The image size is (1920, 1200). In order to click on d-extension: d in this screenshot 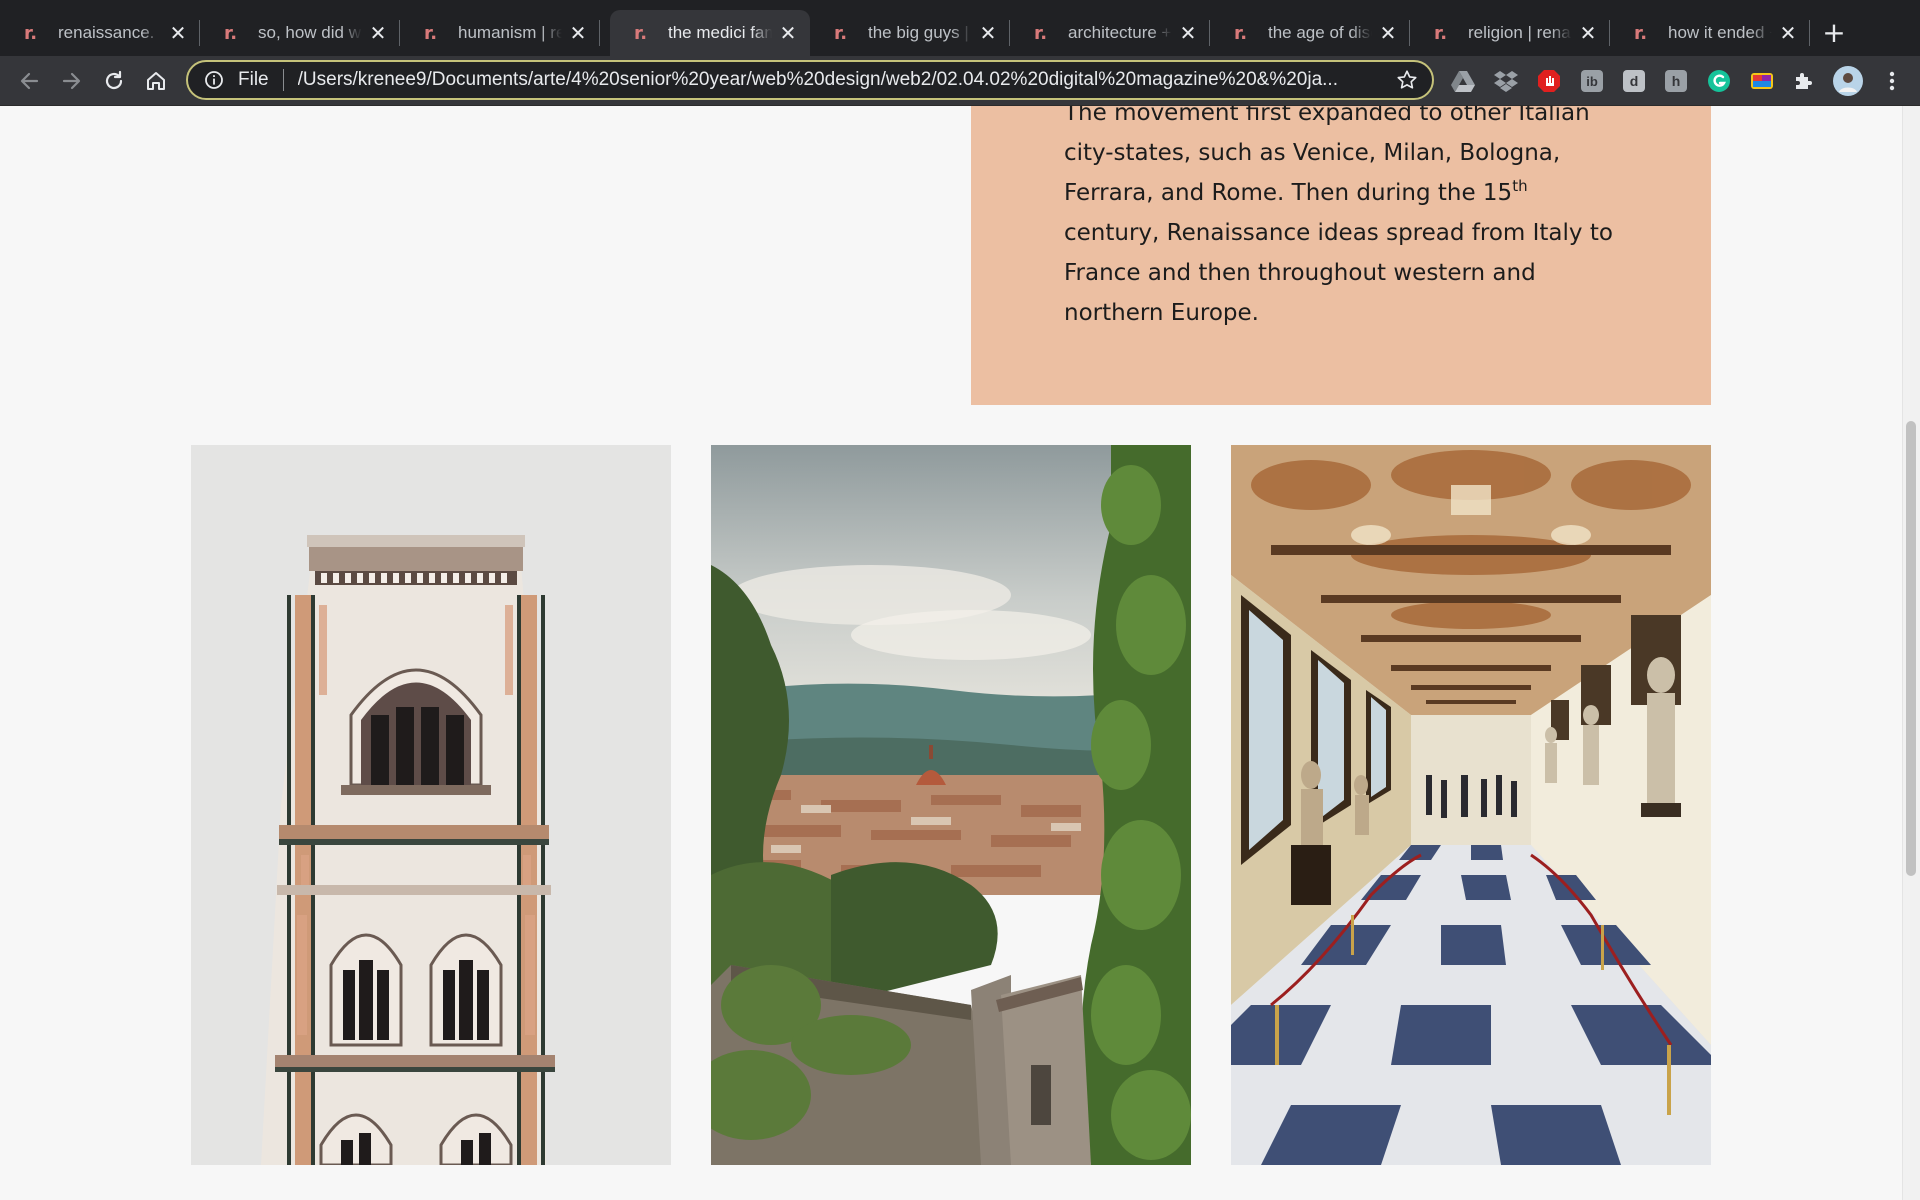, I will do `click(1634, 81)`.